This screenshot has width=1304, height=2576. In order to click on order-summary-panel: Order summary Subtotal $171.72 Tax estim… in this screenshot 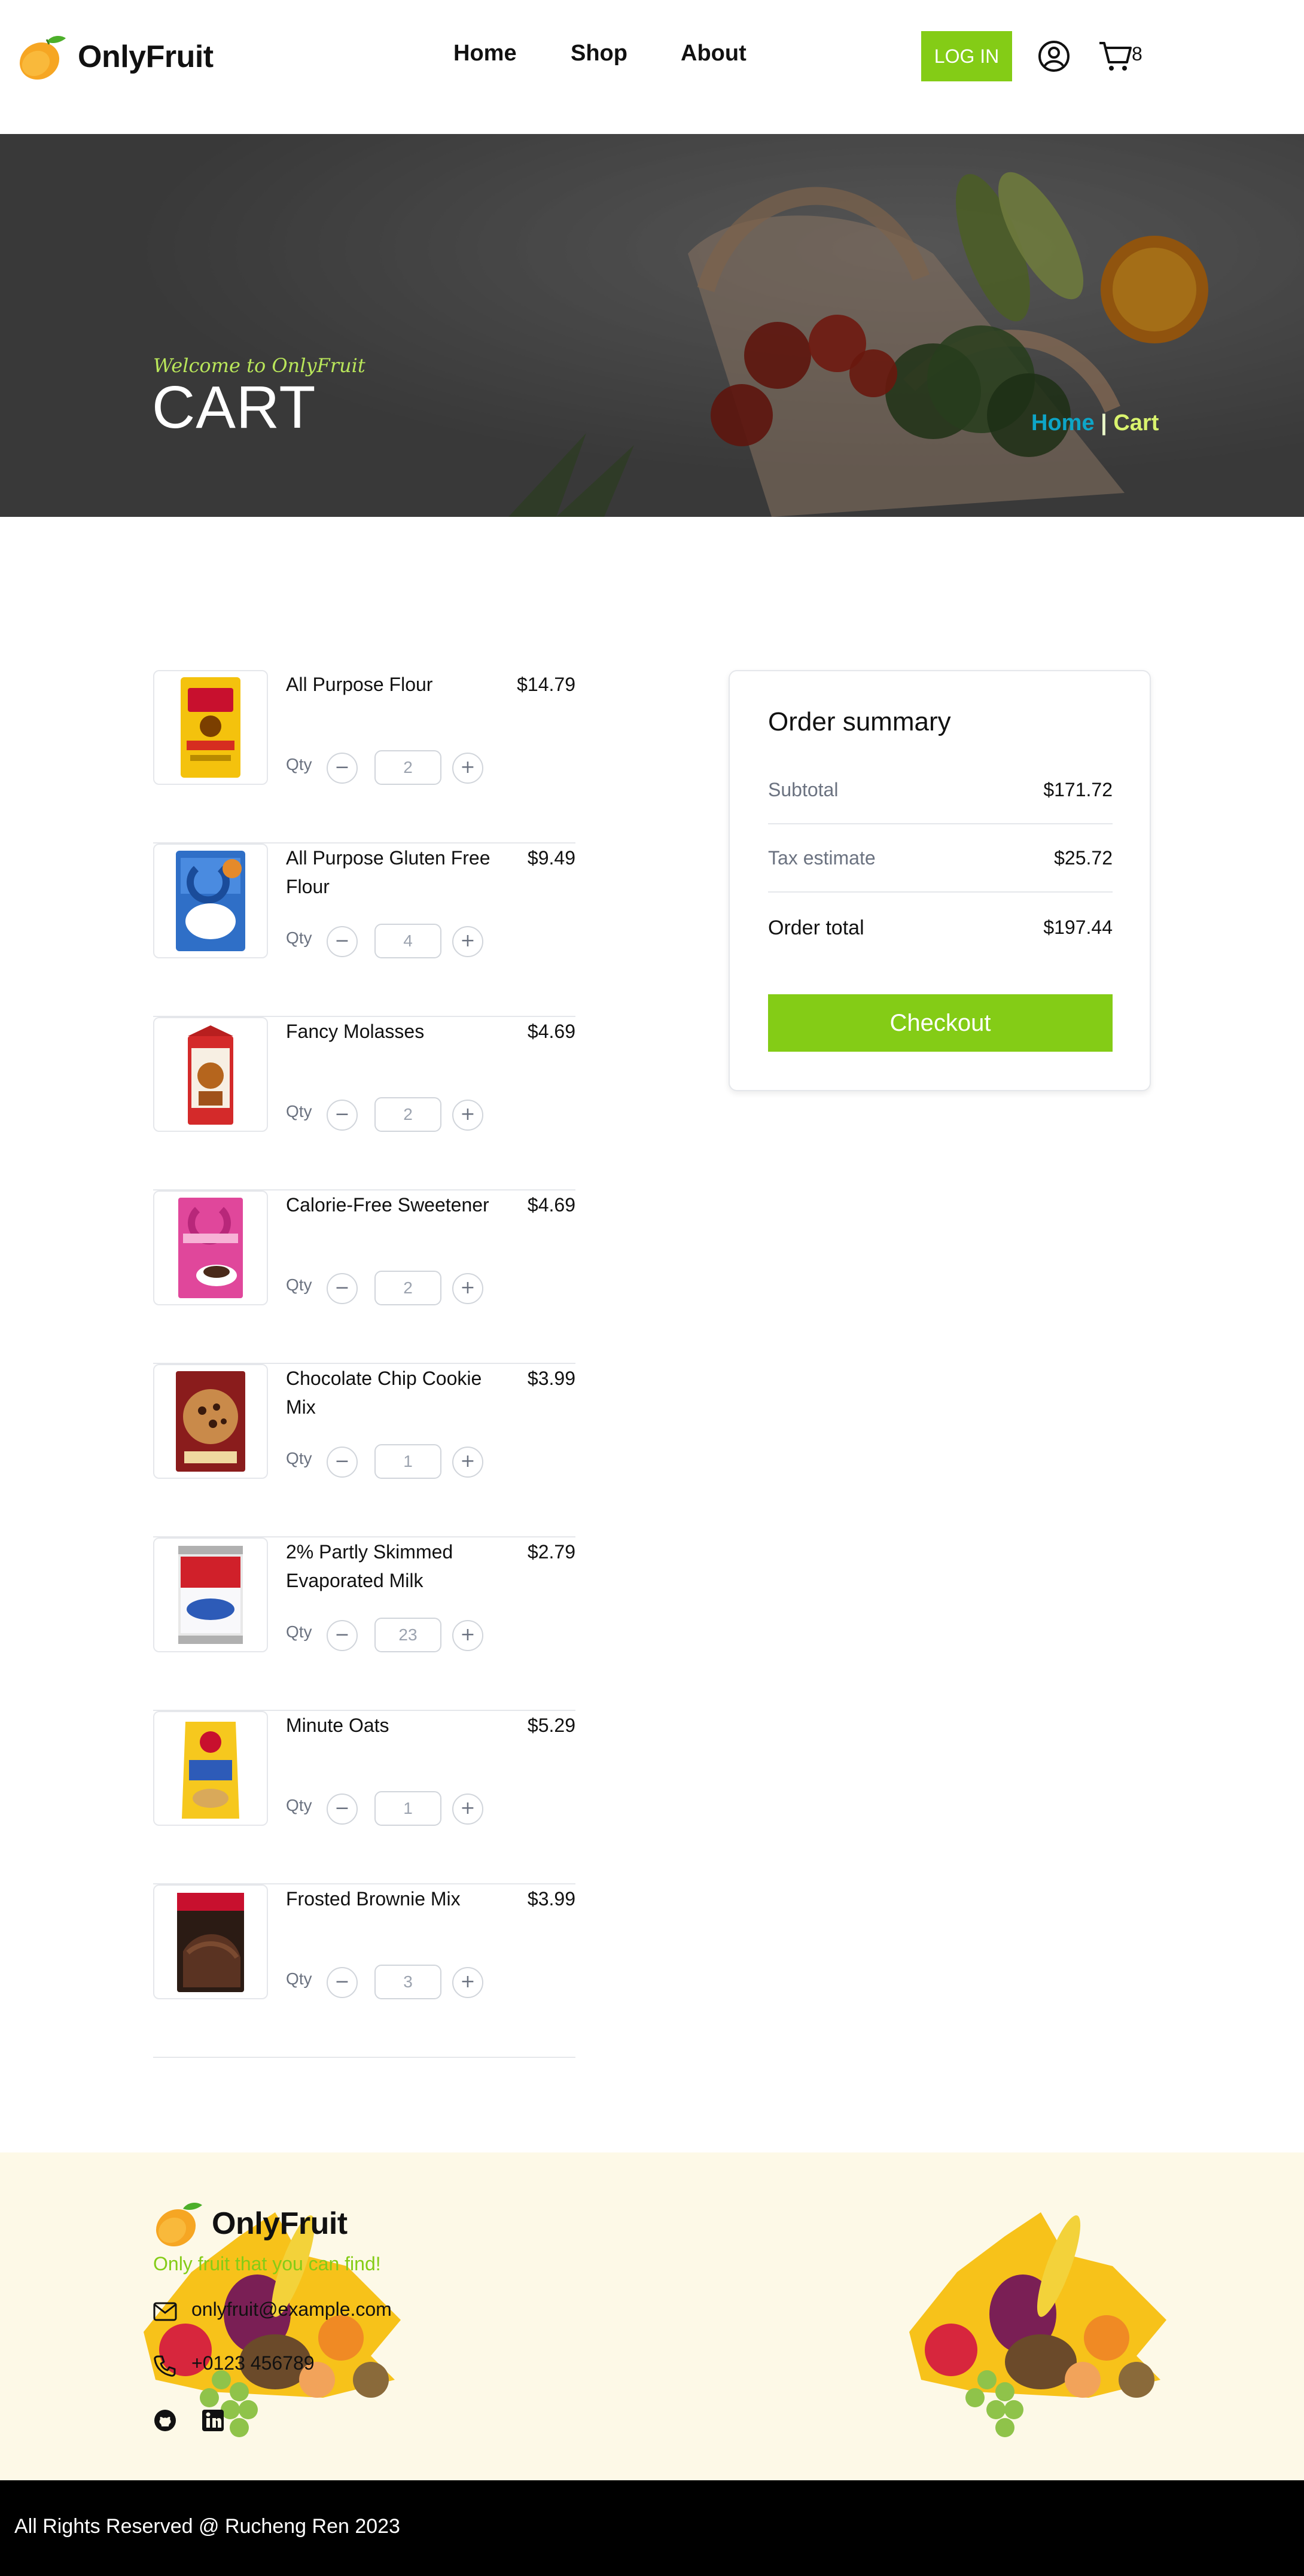, I will do `click(940, 880)`.